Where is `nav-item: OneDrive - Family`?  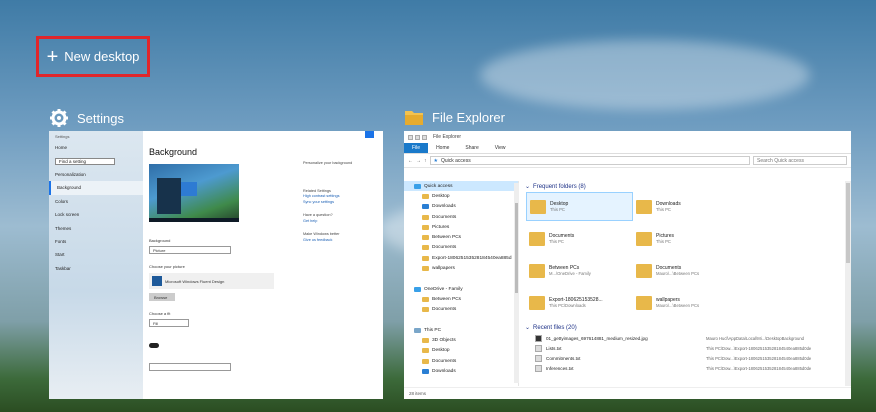 nav-item: OneDrive - Family is located at coordinates (461, 289).